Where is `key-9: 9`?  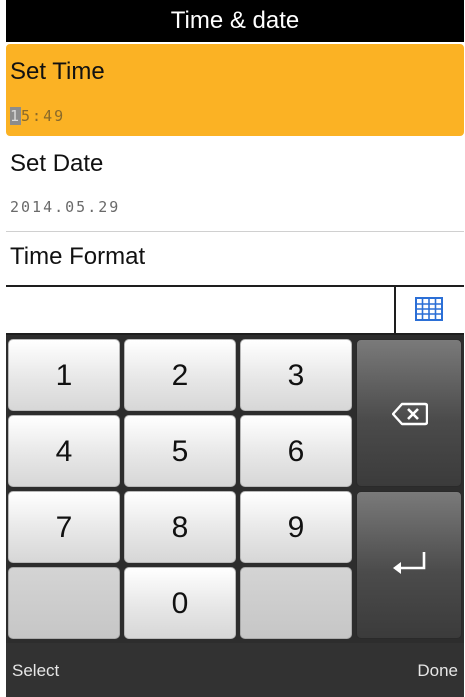
key-9: 9 is located at coordinates (296, 527).